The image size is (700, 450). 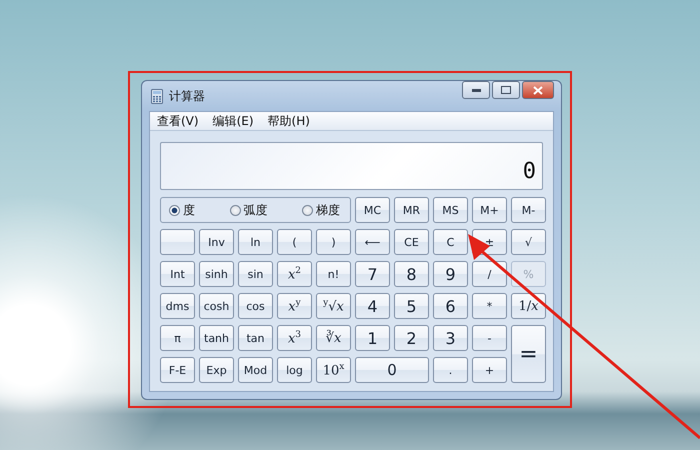 What do you see at coordinates (450, 210) in the screenshot?
I see `calculator-key: MS` at bounding box center [450, 210].